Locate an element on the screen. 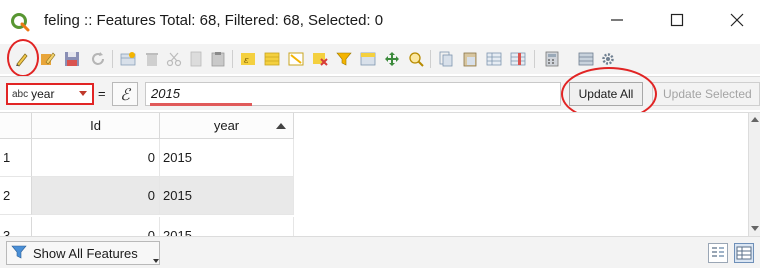  zoom-to-selection-icon is located at coordinates (416, 59).